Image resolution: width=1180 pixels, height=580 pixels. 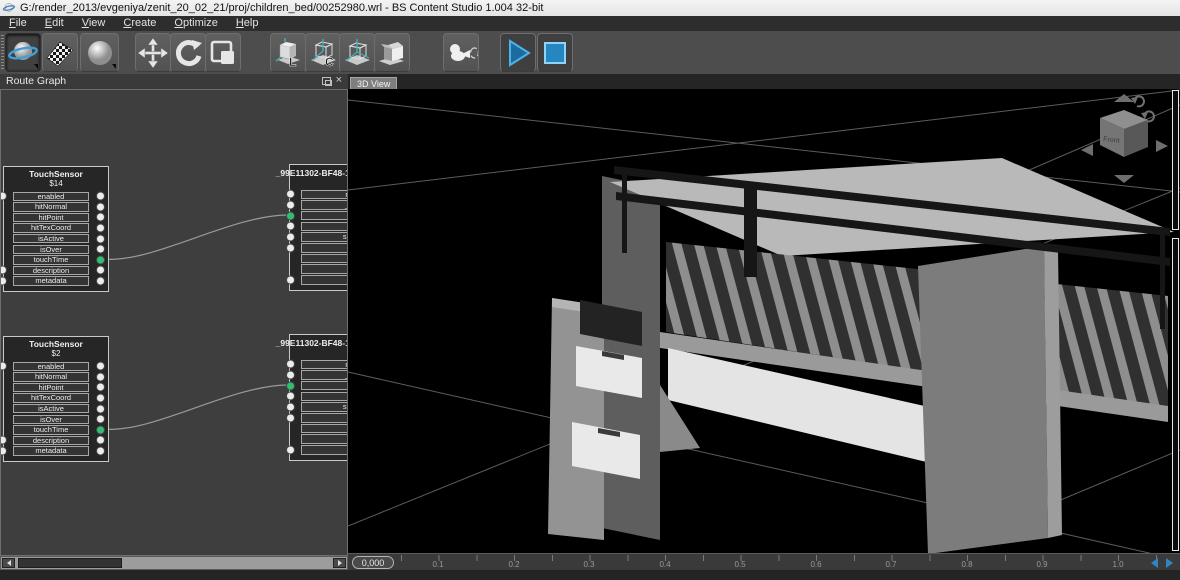 I want to click on world-button, so click(x=23, y=52).